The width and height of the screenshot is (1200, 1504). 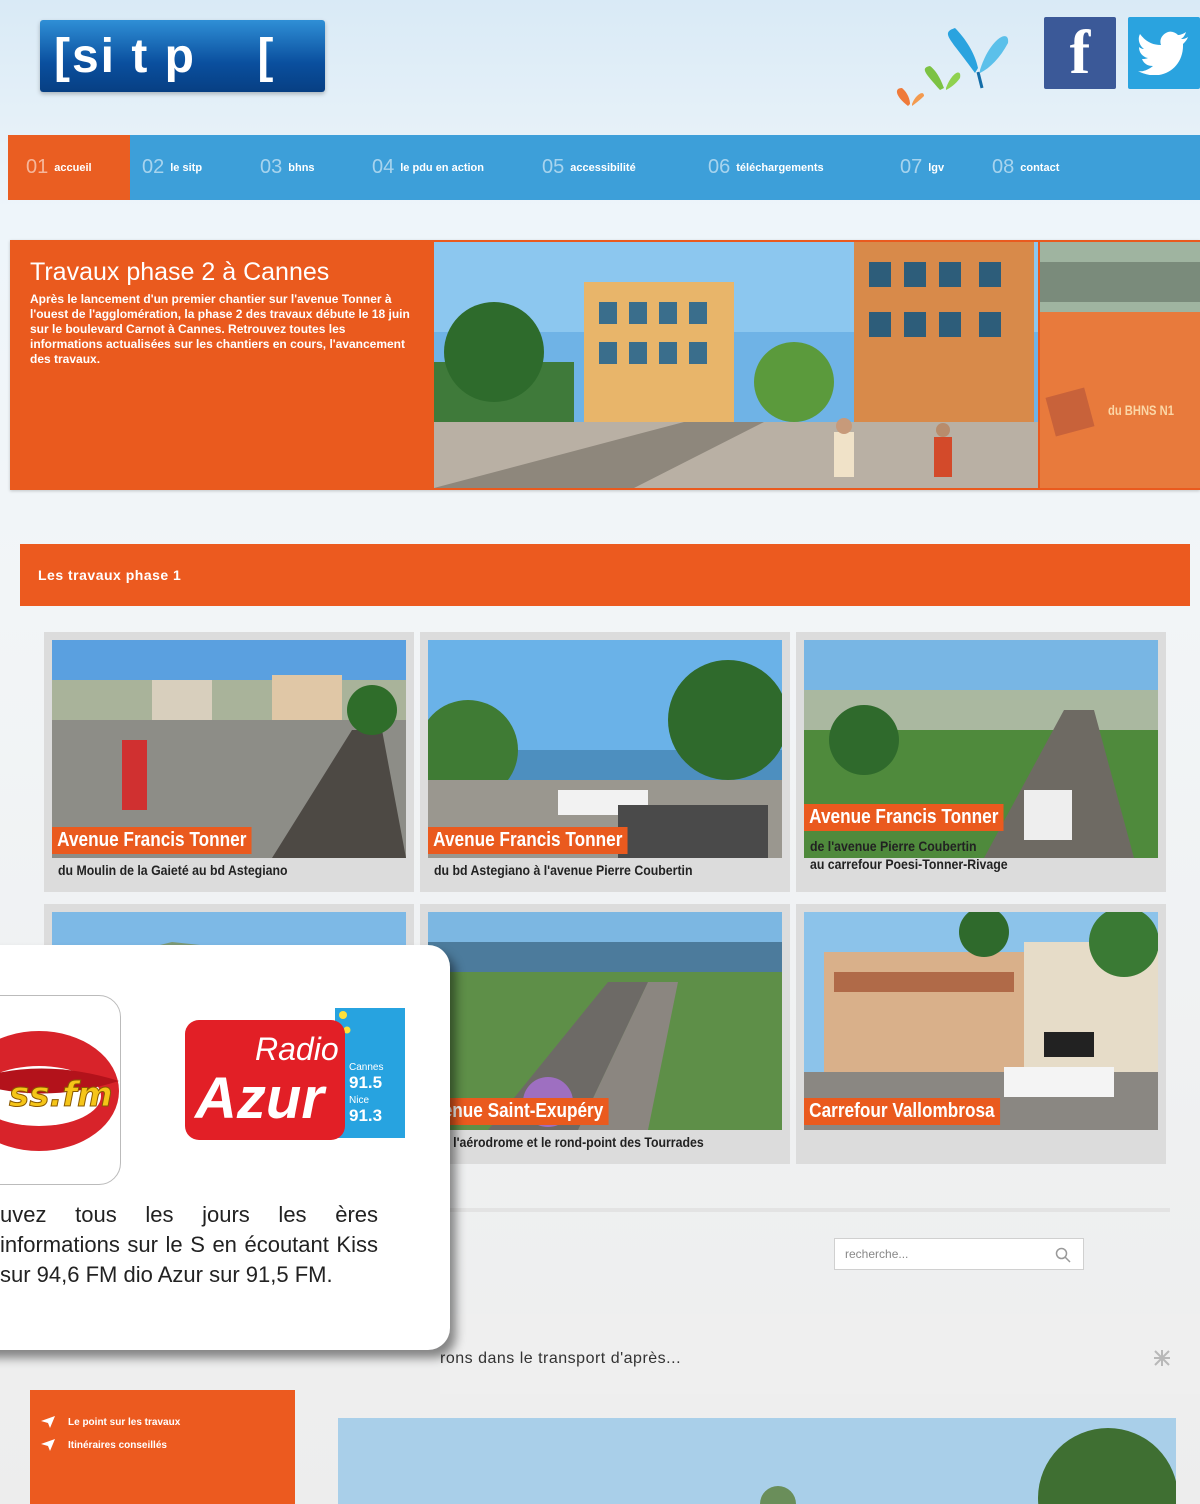 What do you see at coordinates (605, 575) in the screenshot?
I see `section-title-bar: Les travaux phase 1` at bounding box center [605, 575].